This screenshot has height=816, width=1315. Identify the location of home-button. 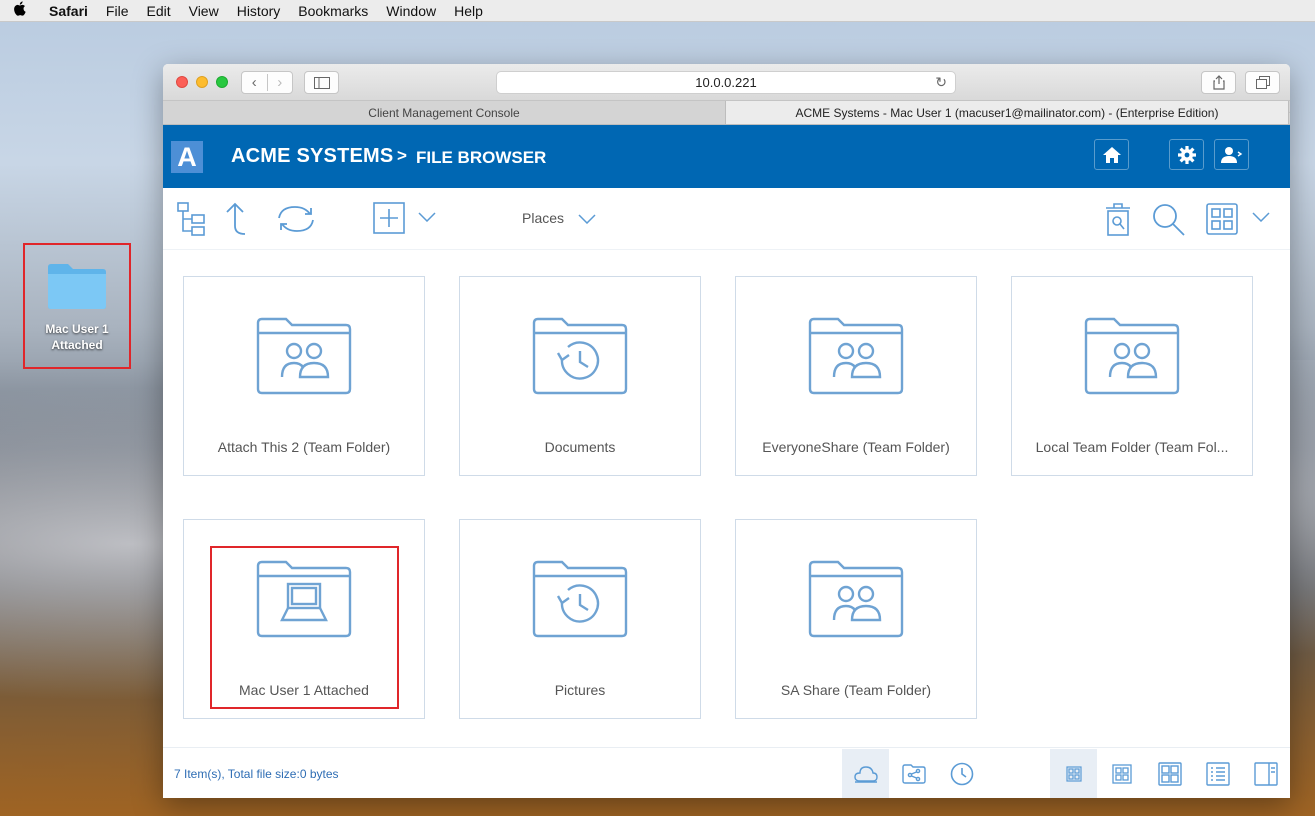
(1111, 154).